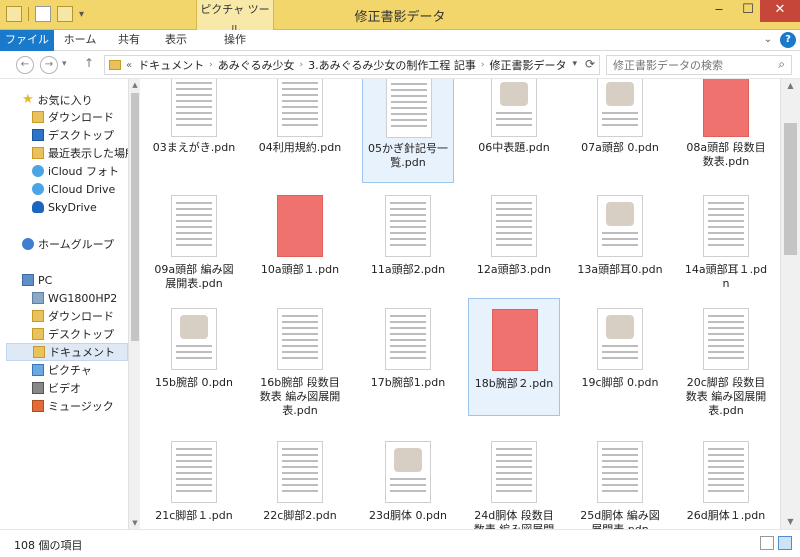 The height and width of the screenshot is (557, 800). Describe the element at coordinates (25, 65) in the screenshot. I see `back-button: ←` at that location.